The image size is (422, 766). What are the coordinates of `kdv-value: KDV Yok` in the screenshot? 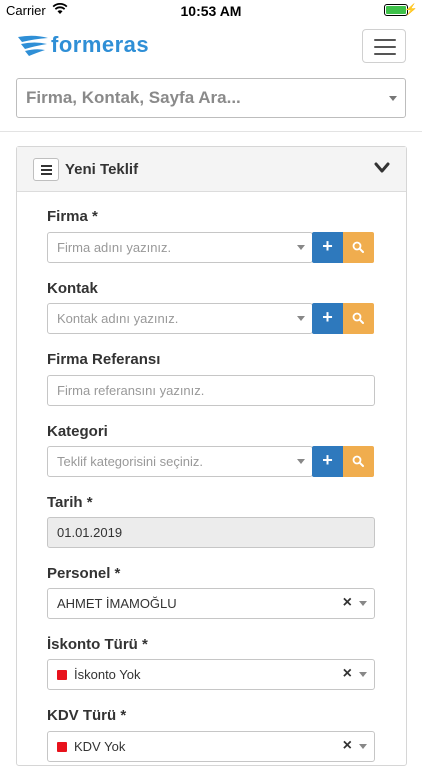 It's located at (100, 746).